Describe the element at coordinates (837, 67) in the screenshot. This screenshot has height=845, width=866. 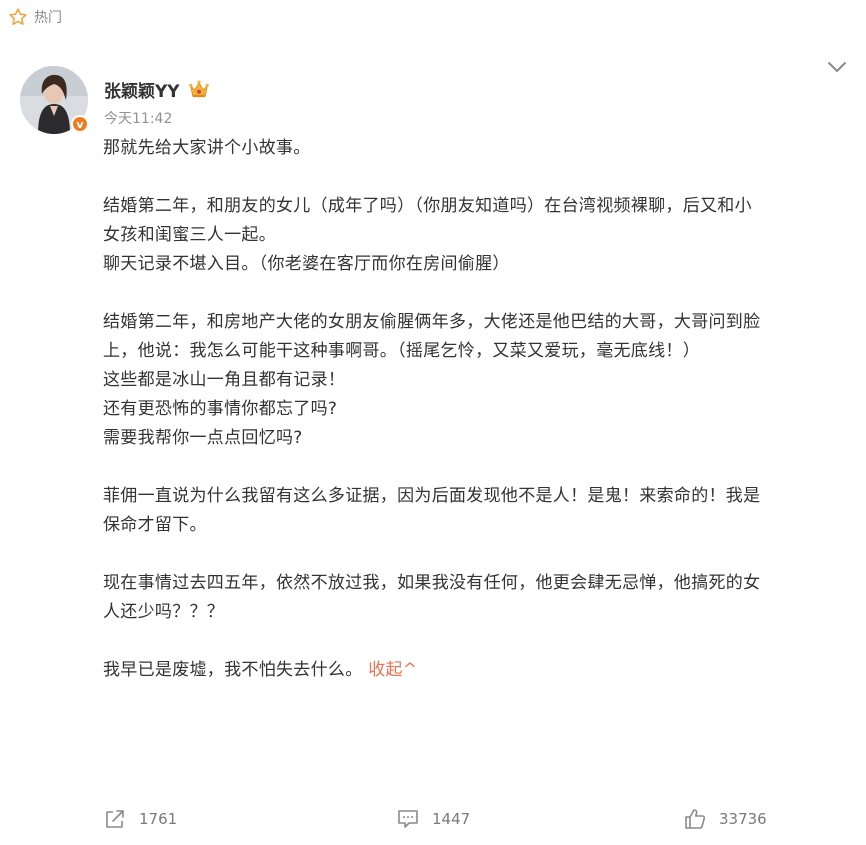
I see `chevron-down-icon` at that location.